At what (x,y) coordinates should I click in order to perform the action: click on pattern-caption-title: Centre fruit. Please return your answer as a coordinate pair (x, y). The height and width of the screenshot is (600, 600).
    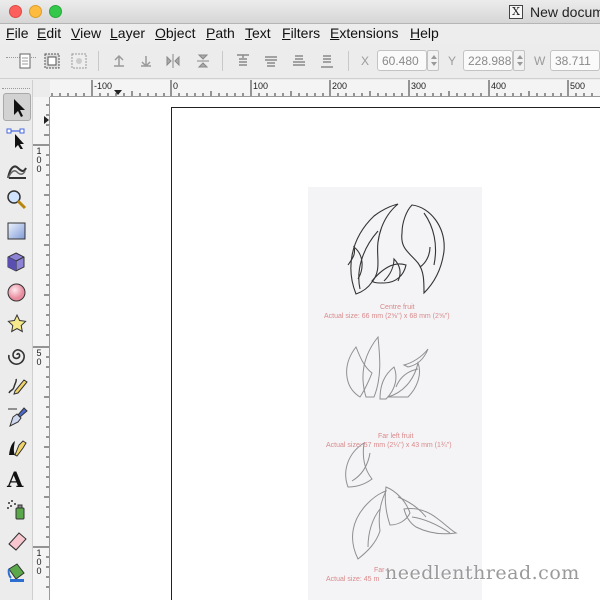
    Looking at the image, I should click on (397, 307).